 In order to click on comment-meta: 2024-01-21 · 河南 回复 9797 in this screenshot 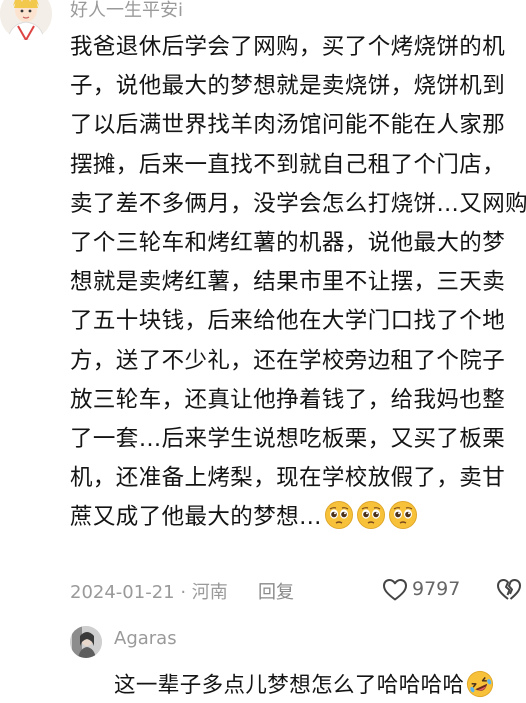, I will do `click(298, 592)`.